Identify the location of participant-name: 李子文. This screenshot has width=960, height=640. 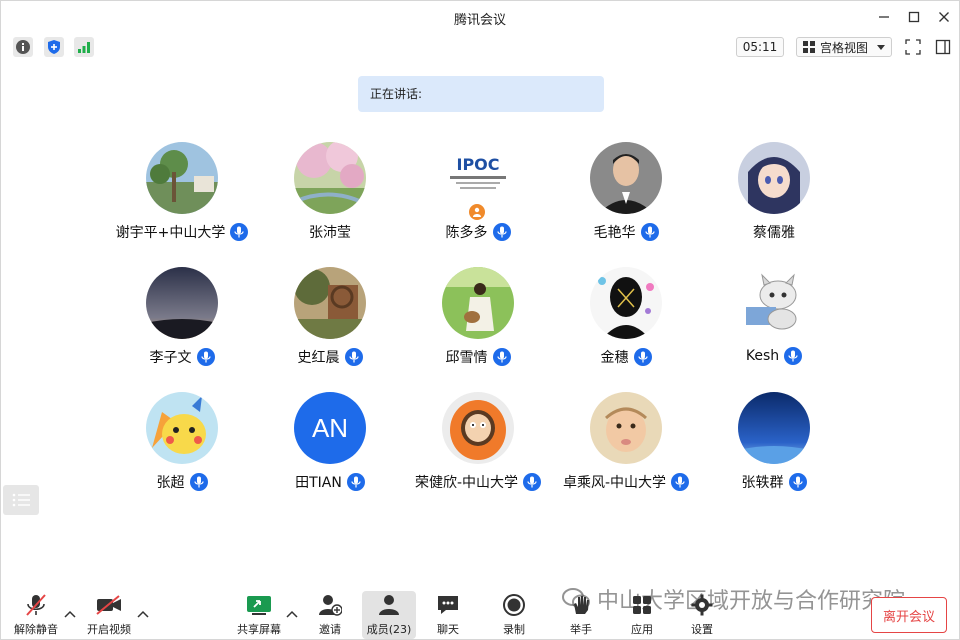
(170, 358).